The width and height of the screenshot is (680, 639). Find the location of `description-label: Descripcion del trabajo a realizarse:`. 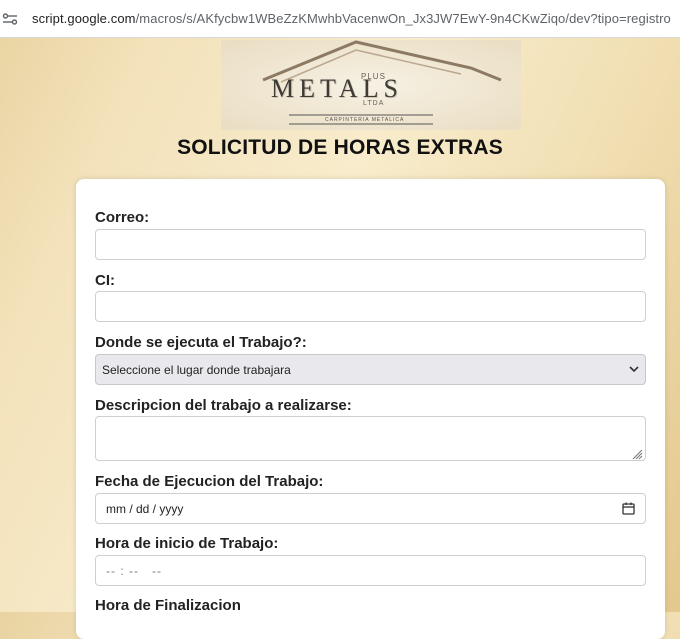

description-label: Descripcion del trabajo a realizarse: is located at coordinates (223, 405).